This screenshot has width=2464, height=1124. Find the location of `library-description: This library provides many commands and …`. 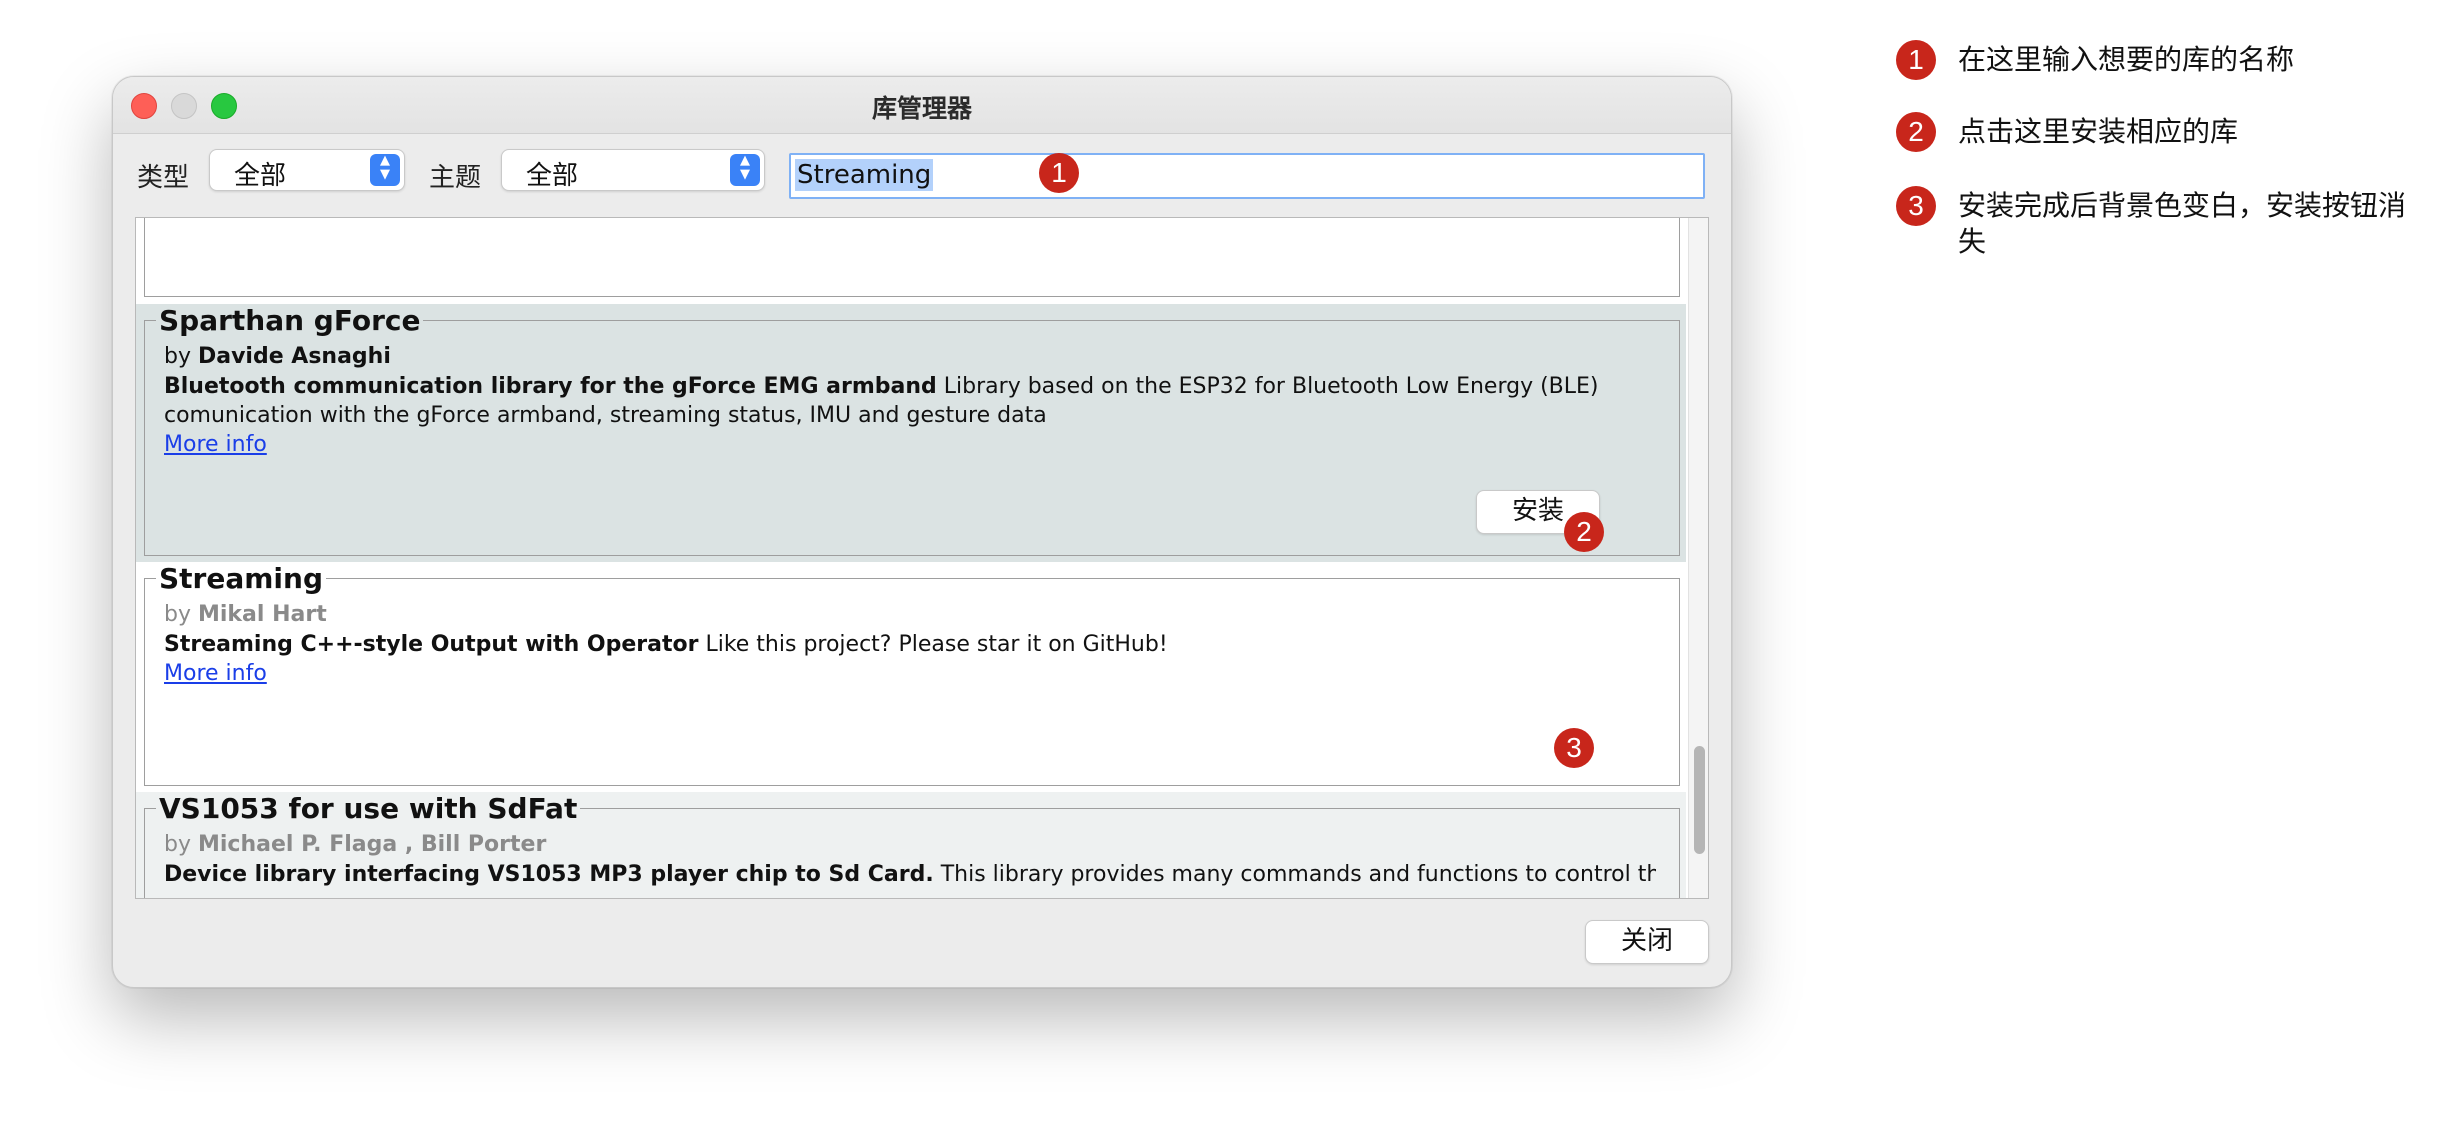

library-description: This library provides many commands and … is located at coordinates (1298, 874).